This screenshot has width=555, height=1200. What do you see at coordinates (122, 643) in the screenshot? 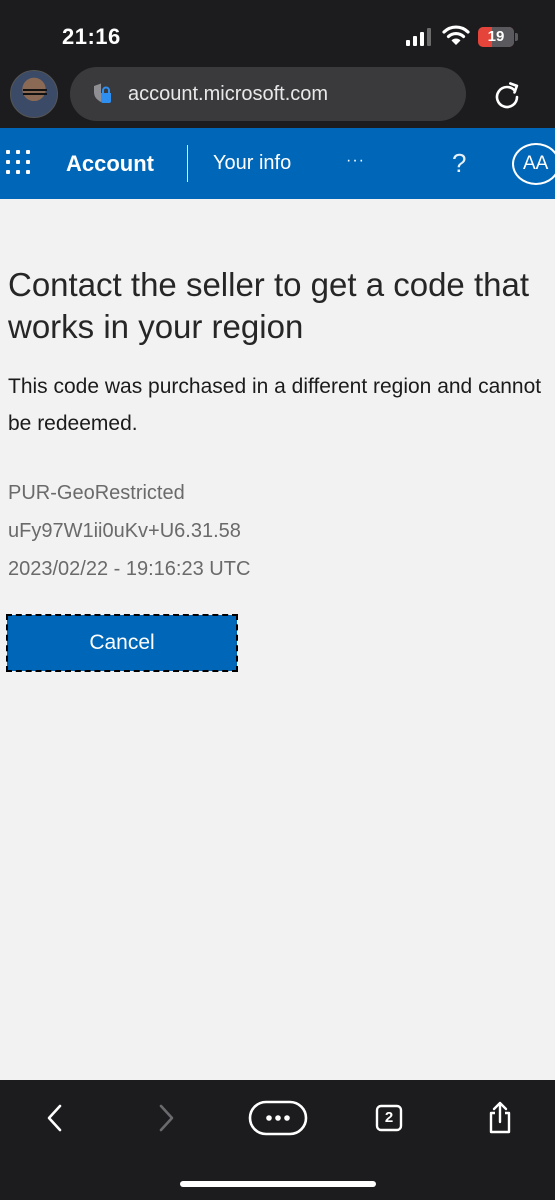
I see `cancel-button: Cancel` at bounding box center [122, 643].